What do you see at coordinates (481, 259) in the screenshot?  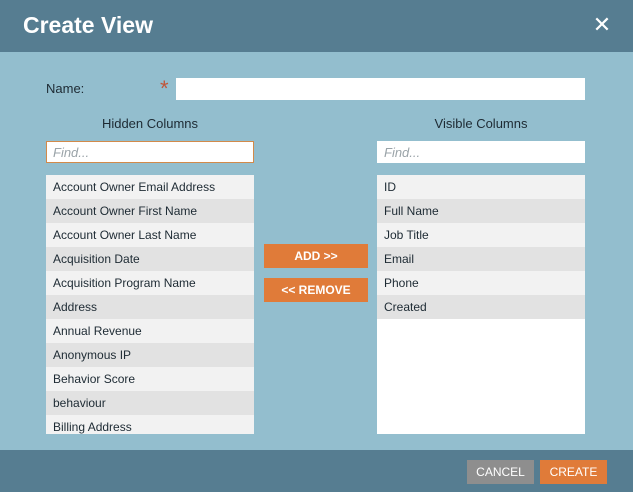 I see `list-item: Email` at bounding box center [481, 259].